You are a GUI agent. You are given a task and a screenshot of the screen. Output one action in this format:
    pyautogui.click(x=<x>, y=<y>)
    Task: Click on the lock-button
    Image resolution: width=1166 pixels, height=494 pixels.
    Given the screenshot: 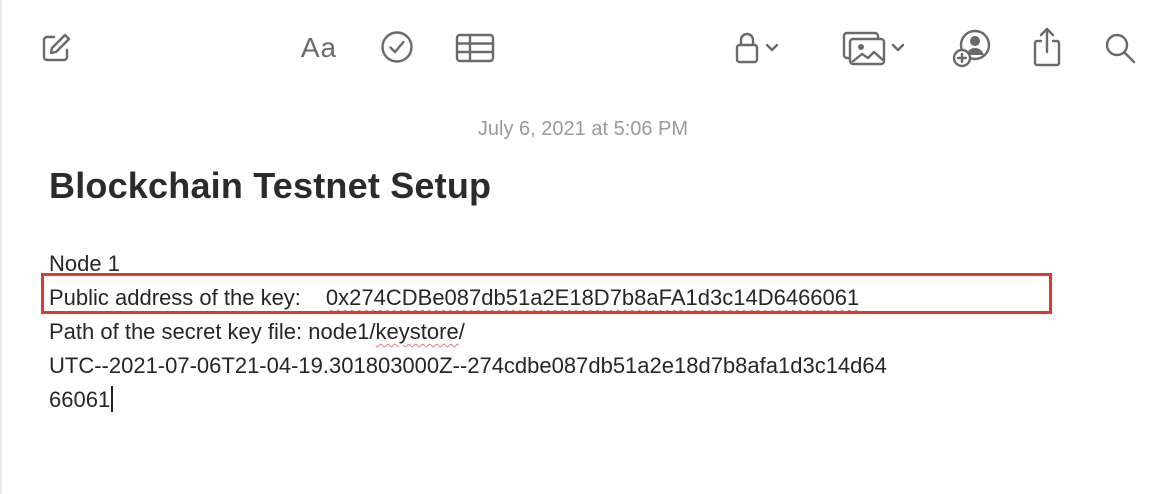 What is the action you would take?
    pyautogui.click(x=757, y=48)
    